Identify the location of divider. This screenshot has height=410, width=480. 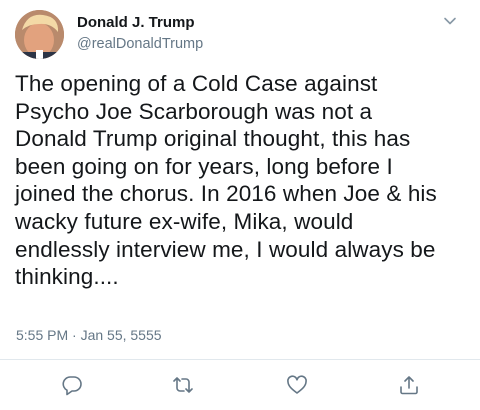
(240, 359).